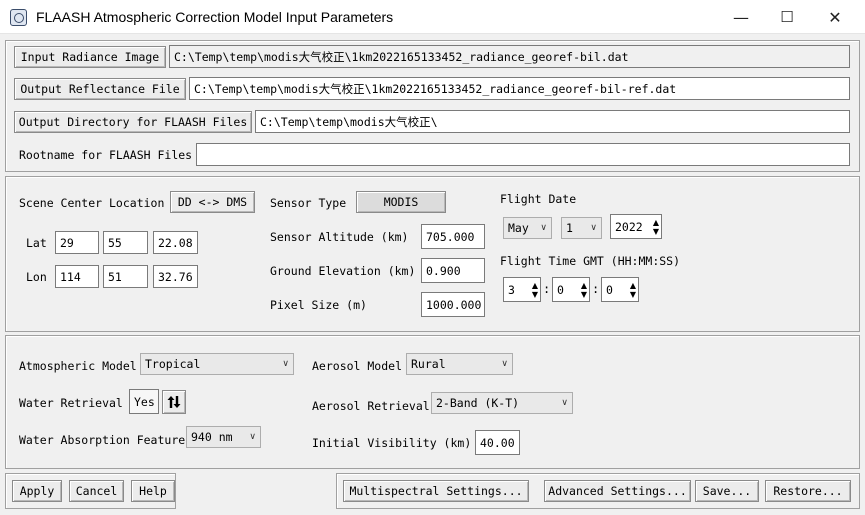 The width and height of the screenshot is (865, 515). Describe the element at coordinates (560, 289) in the screenshot. I see `flight-minute-value: 0` at that location.